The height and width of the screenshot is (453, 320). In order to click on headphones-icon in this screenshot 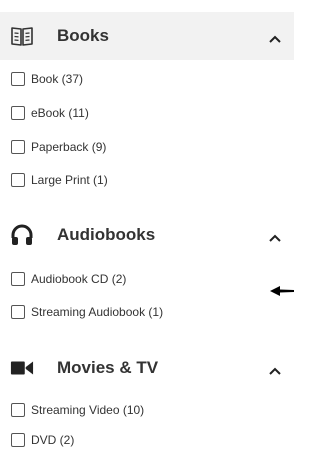, I will do `click(22, 235)`.